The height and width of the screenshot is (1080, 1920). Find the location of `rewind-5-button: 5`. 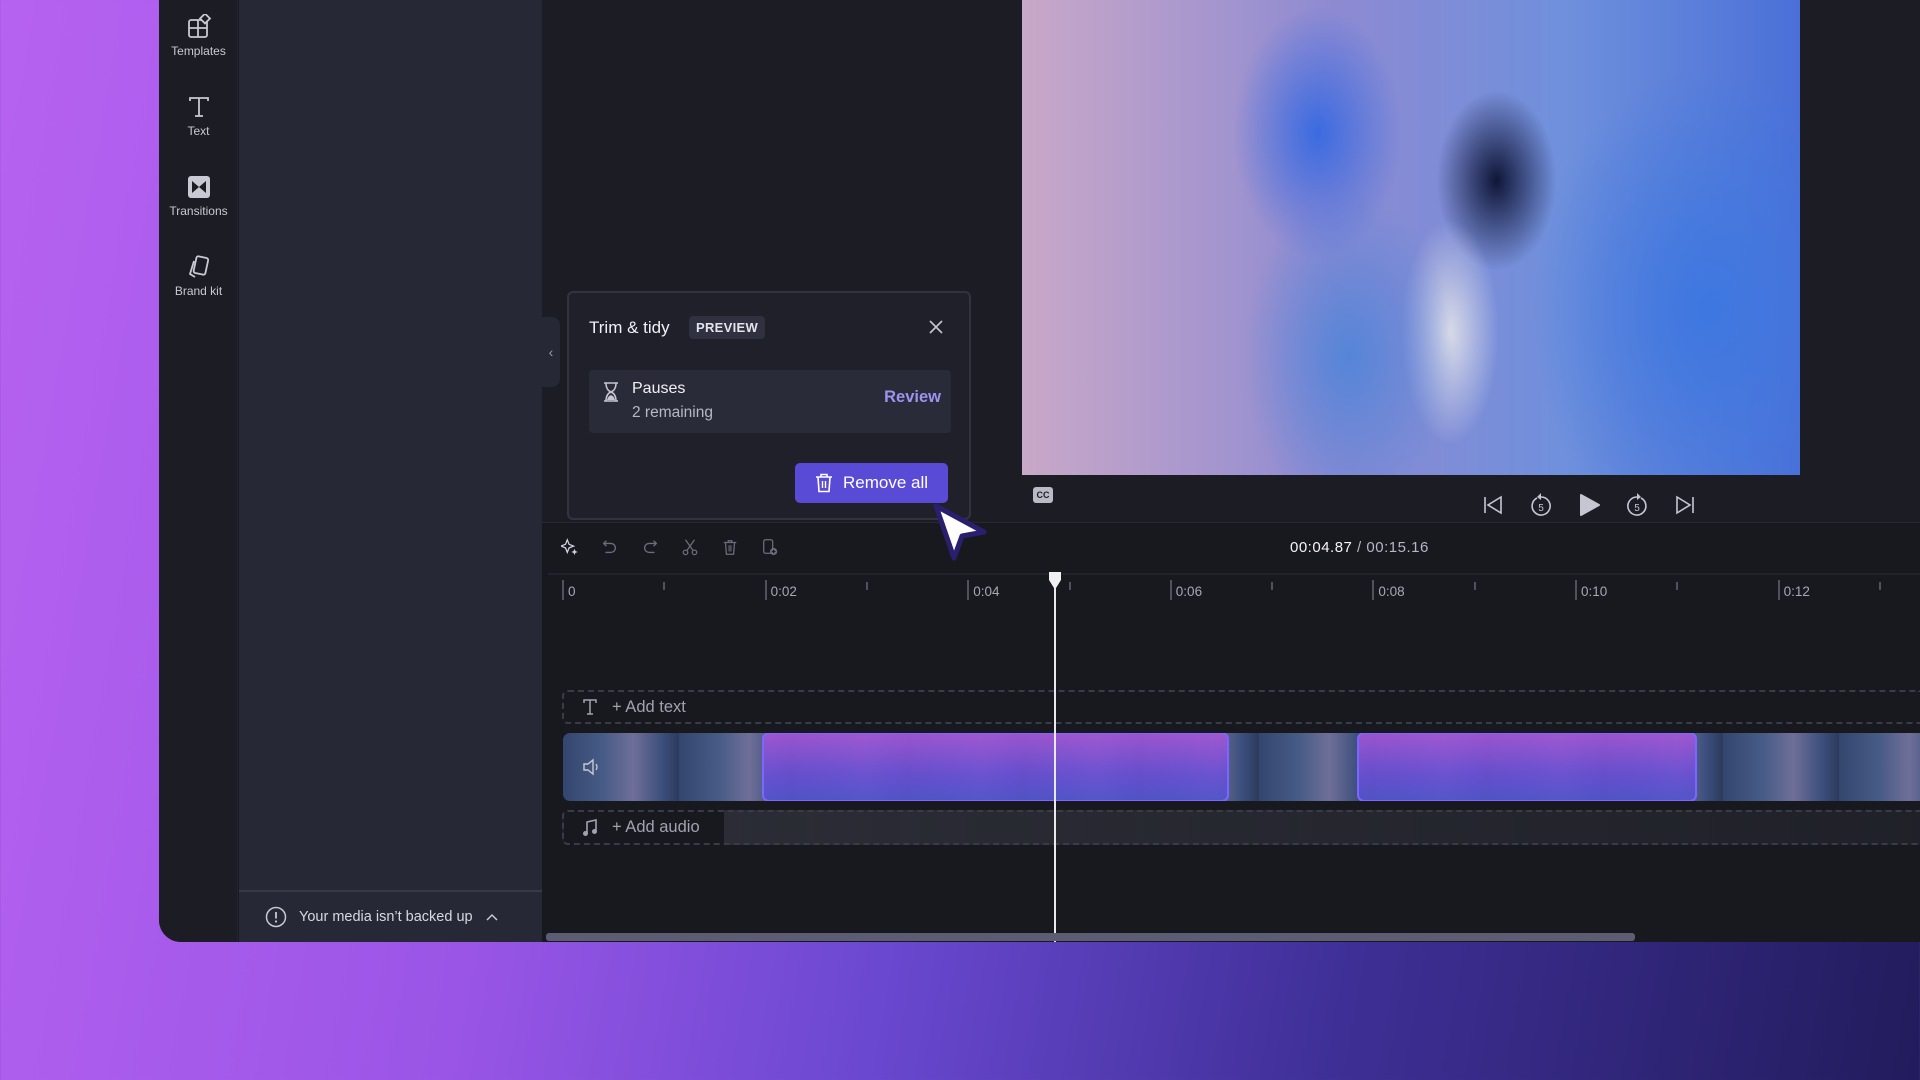

rewind-5-button: 5 is located at coordinates (1541, 505).